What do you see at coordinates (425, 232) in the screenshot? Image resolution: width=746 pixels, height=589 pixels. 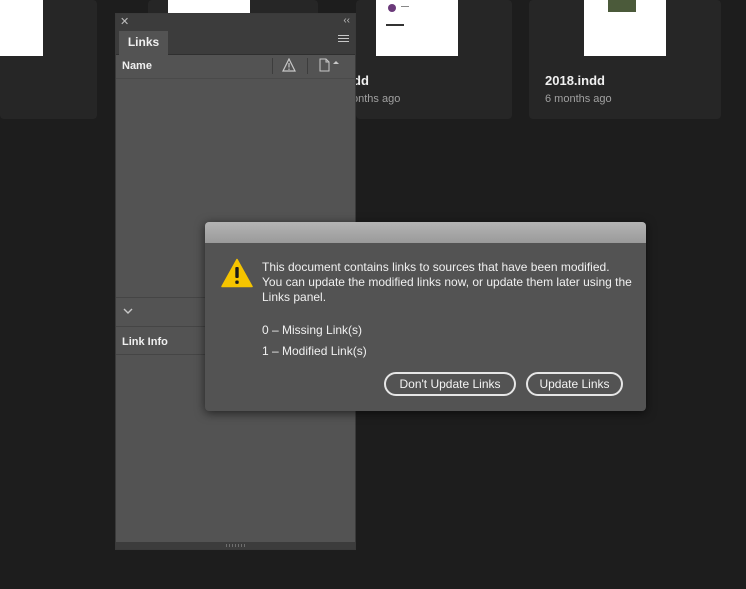 I see `dialog-titlebar` at bounding box center [425, 232].